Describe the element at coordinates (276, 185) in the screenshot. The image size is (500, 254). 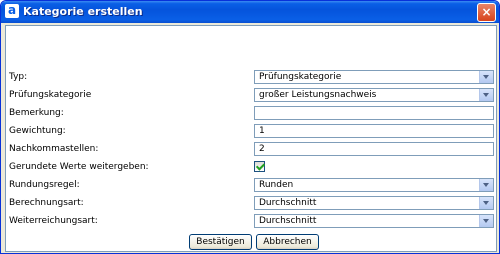
I see `rundungsregel-value: Runden` at that location.